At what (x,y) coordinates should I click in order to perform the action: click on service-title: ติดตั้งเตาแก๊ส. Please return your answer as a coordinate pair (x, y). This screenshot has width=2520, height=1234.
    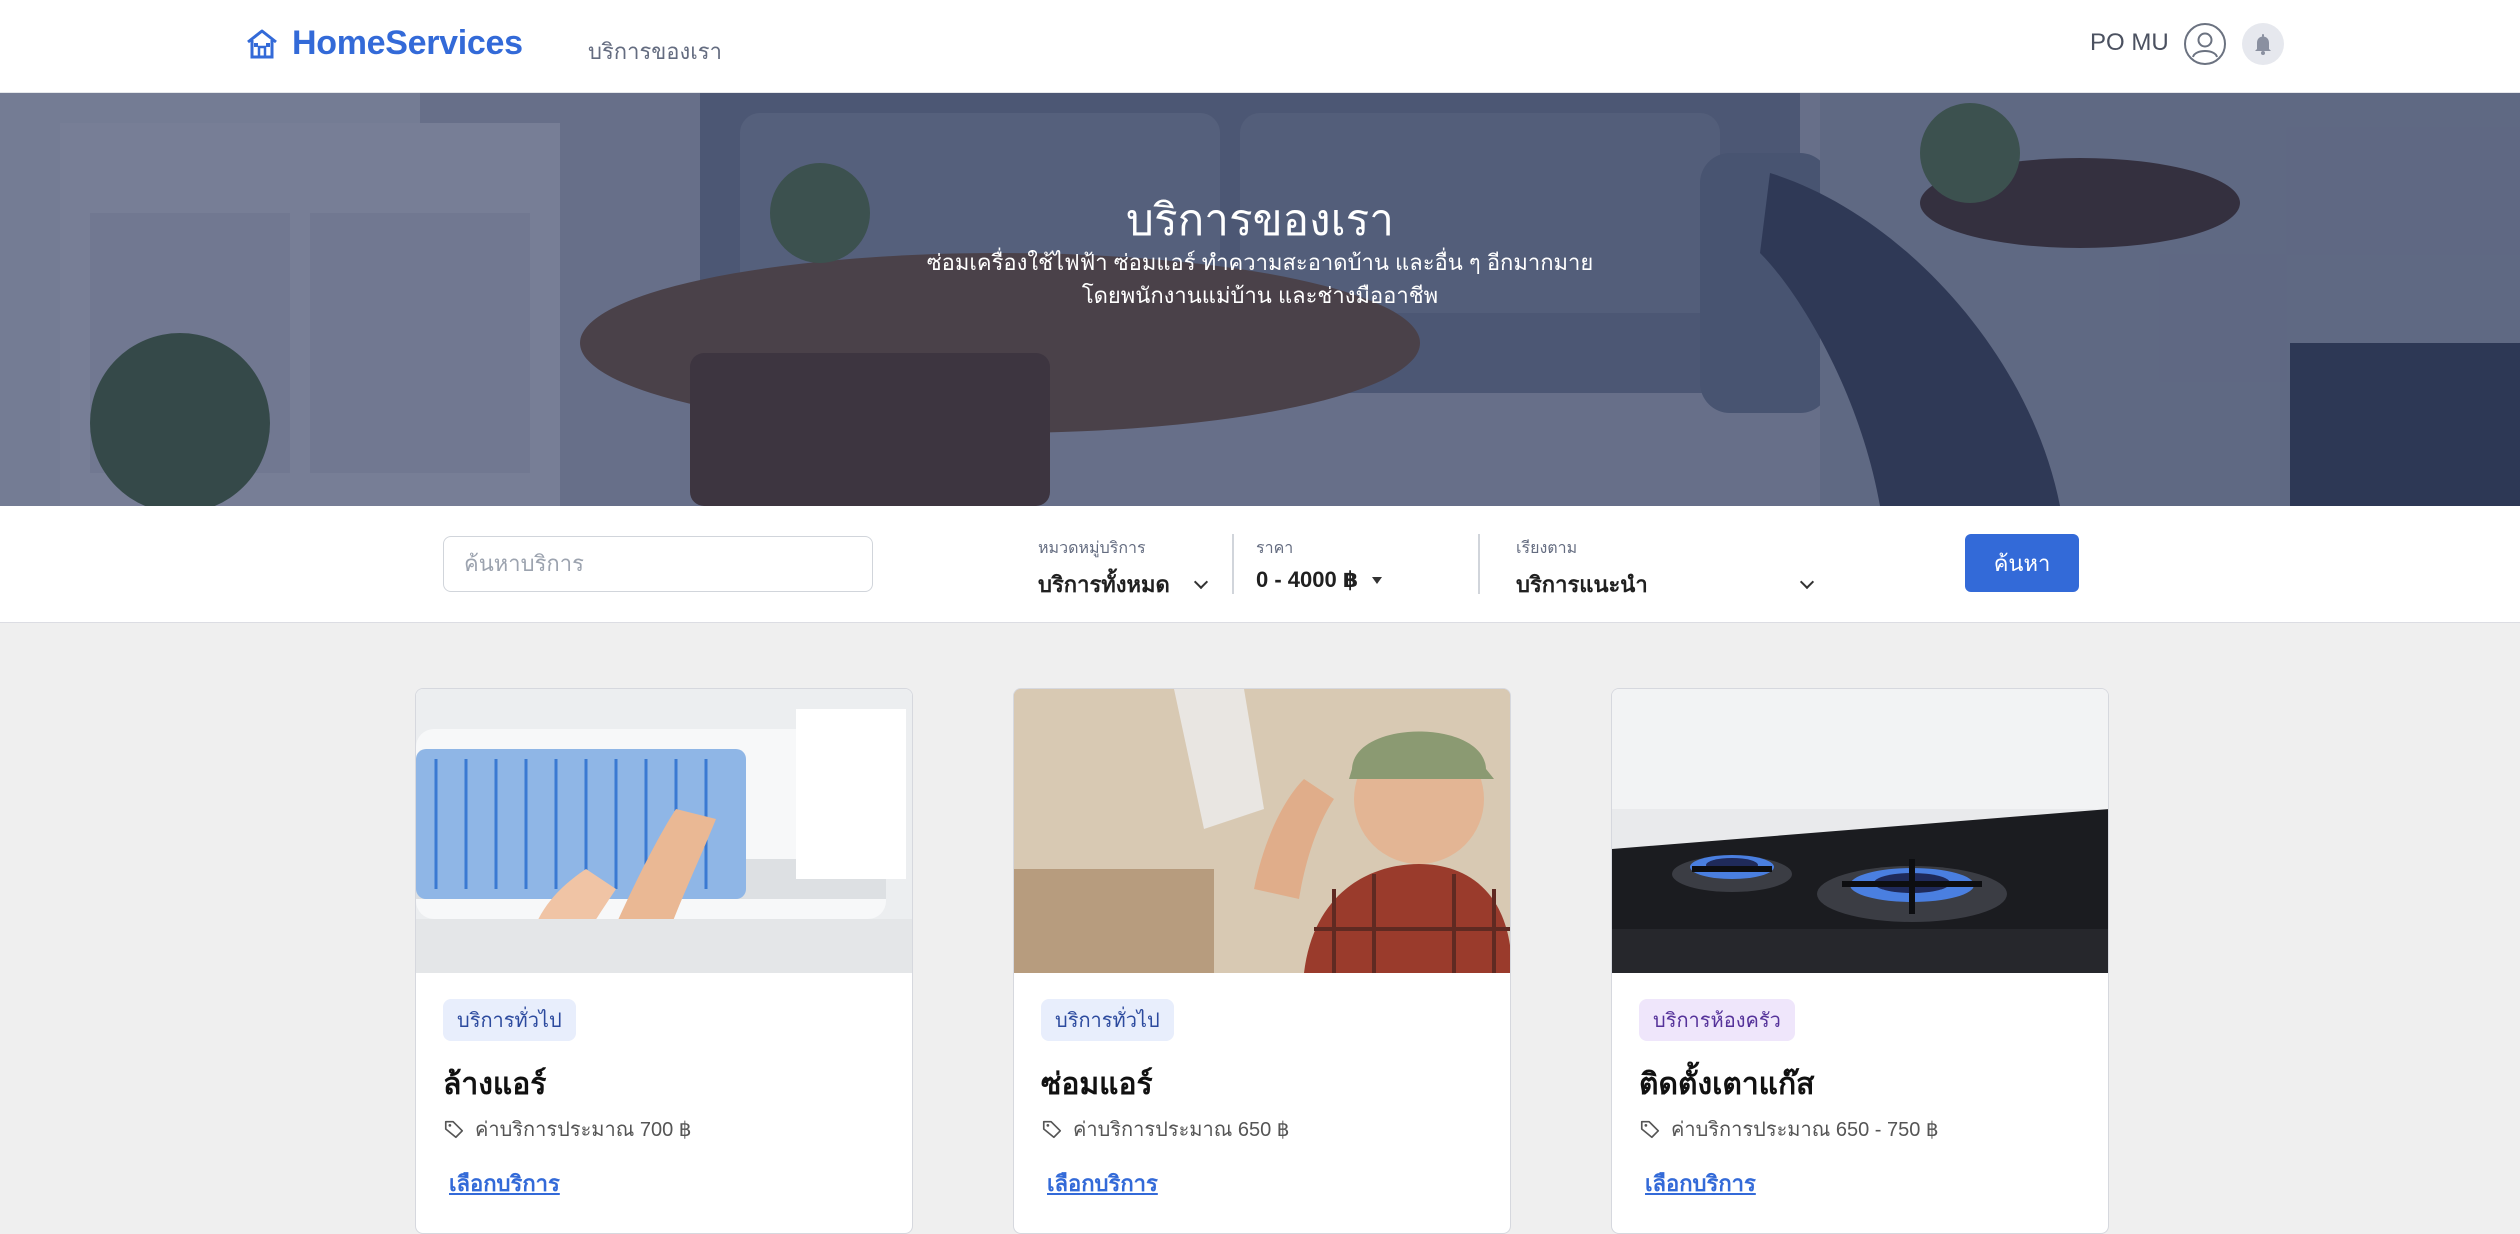
    Looking at the image, I should click on (1727, 1084).